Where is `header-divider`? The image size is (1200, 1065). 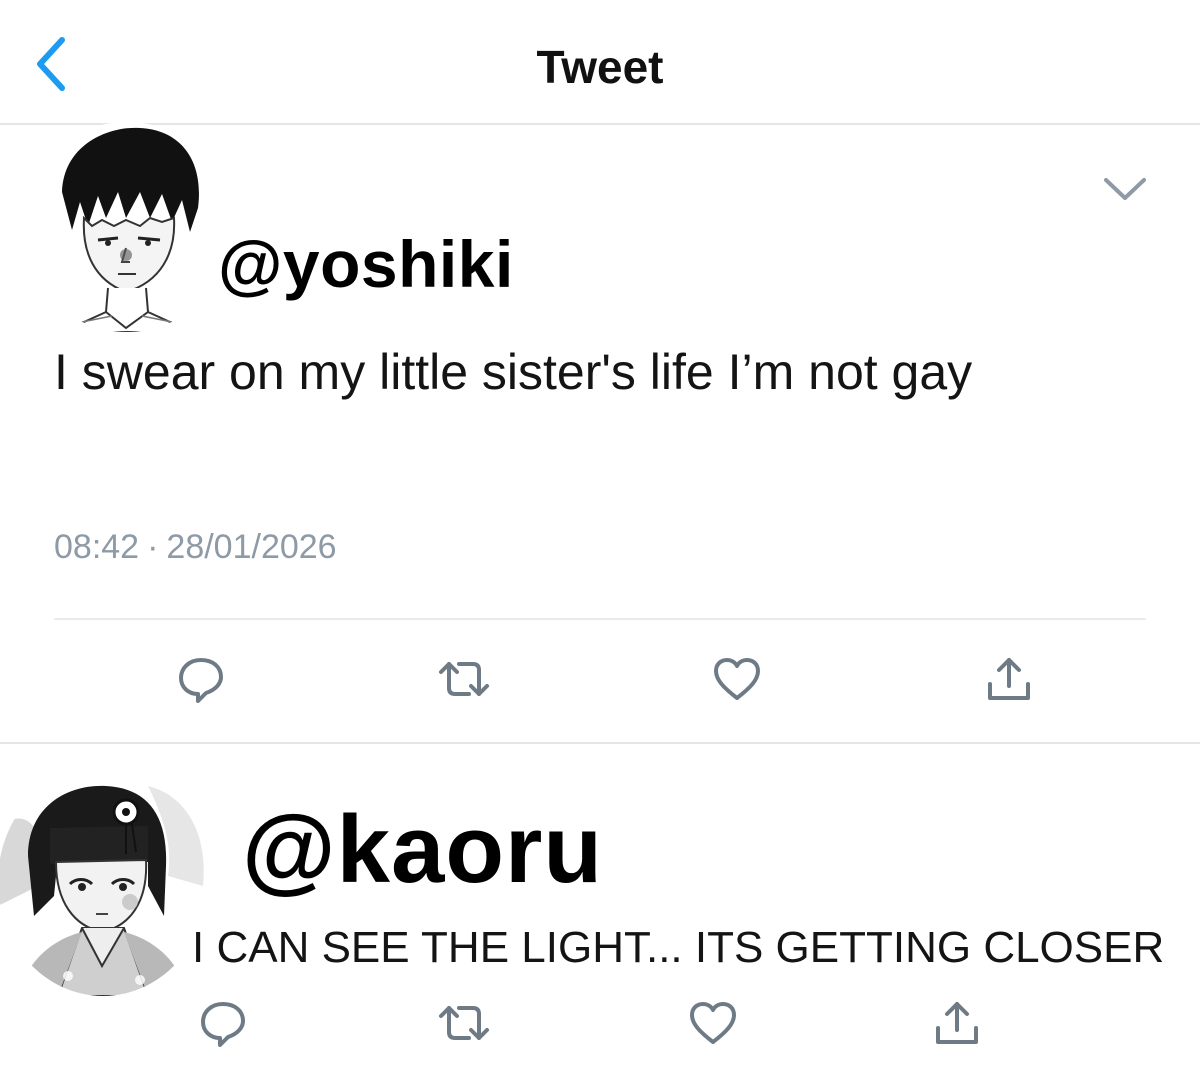
header-divider is located at coordinates (600, 124).